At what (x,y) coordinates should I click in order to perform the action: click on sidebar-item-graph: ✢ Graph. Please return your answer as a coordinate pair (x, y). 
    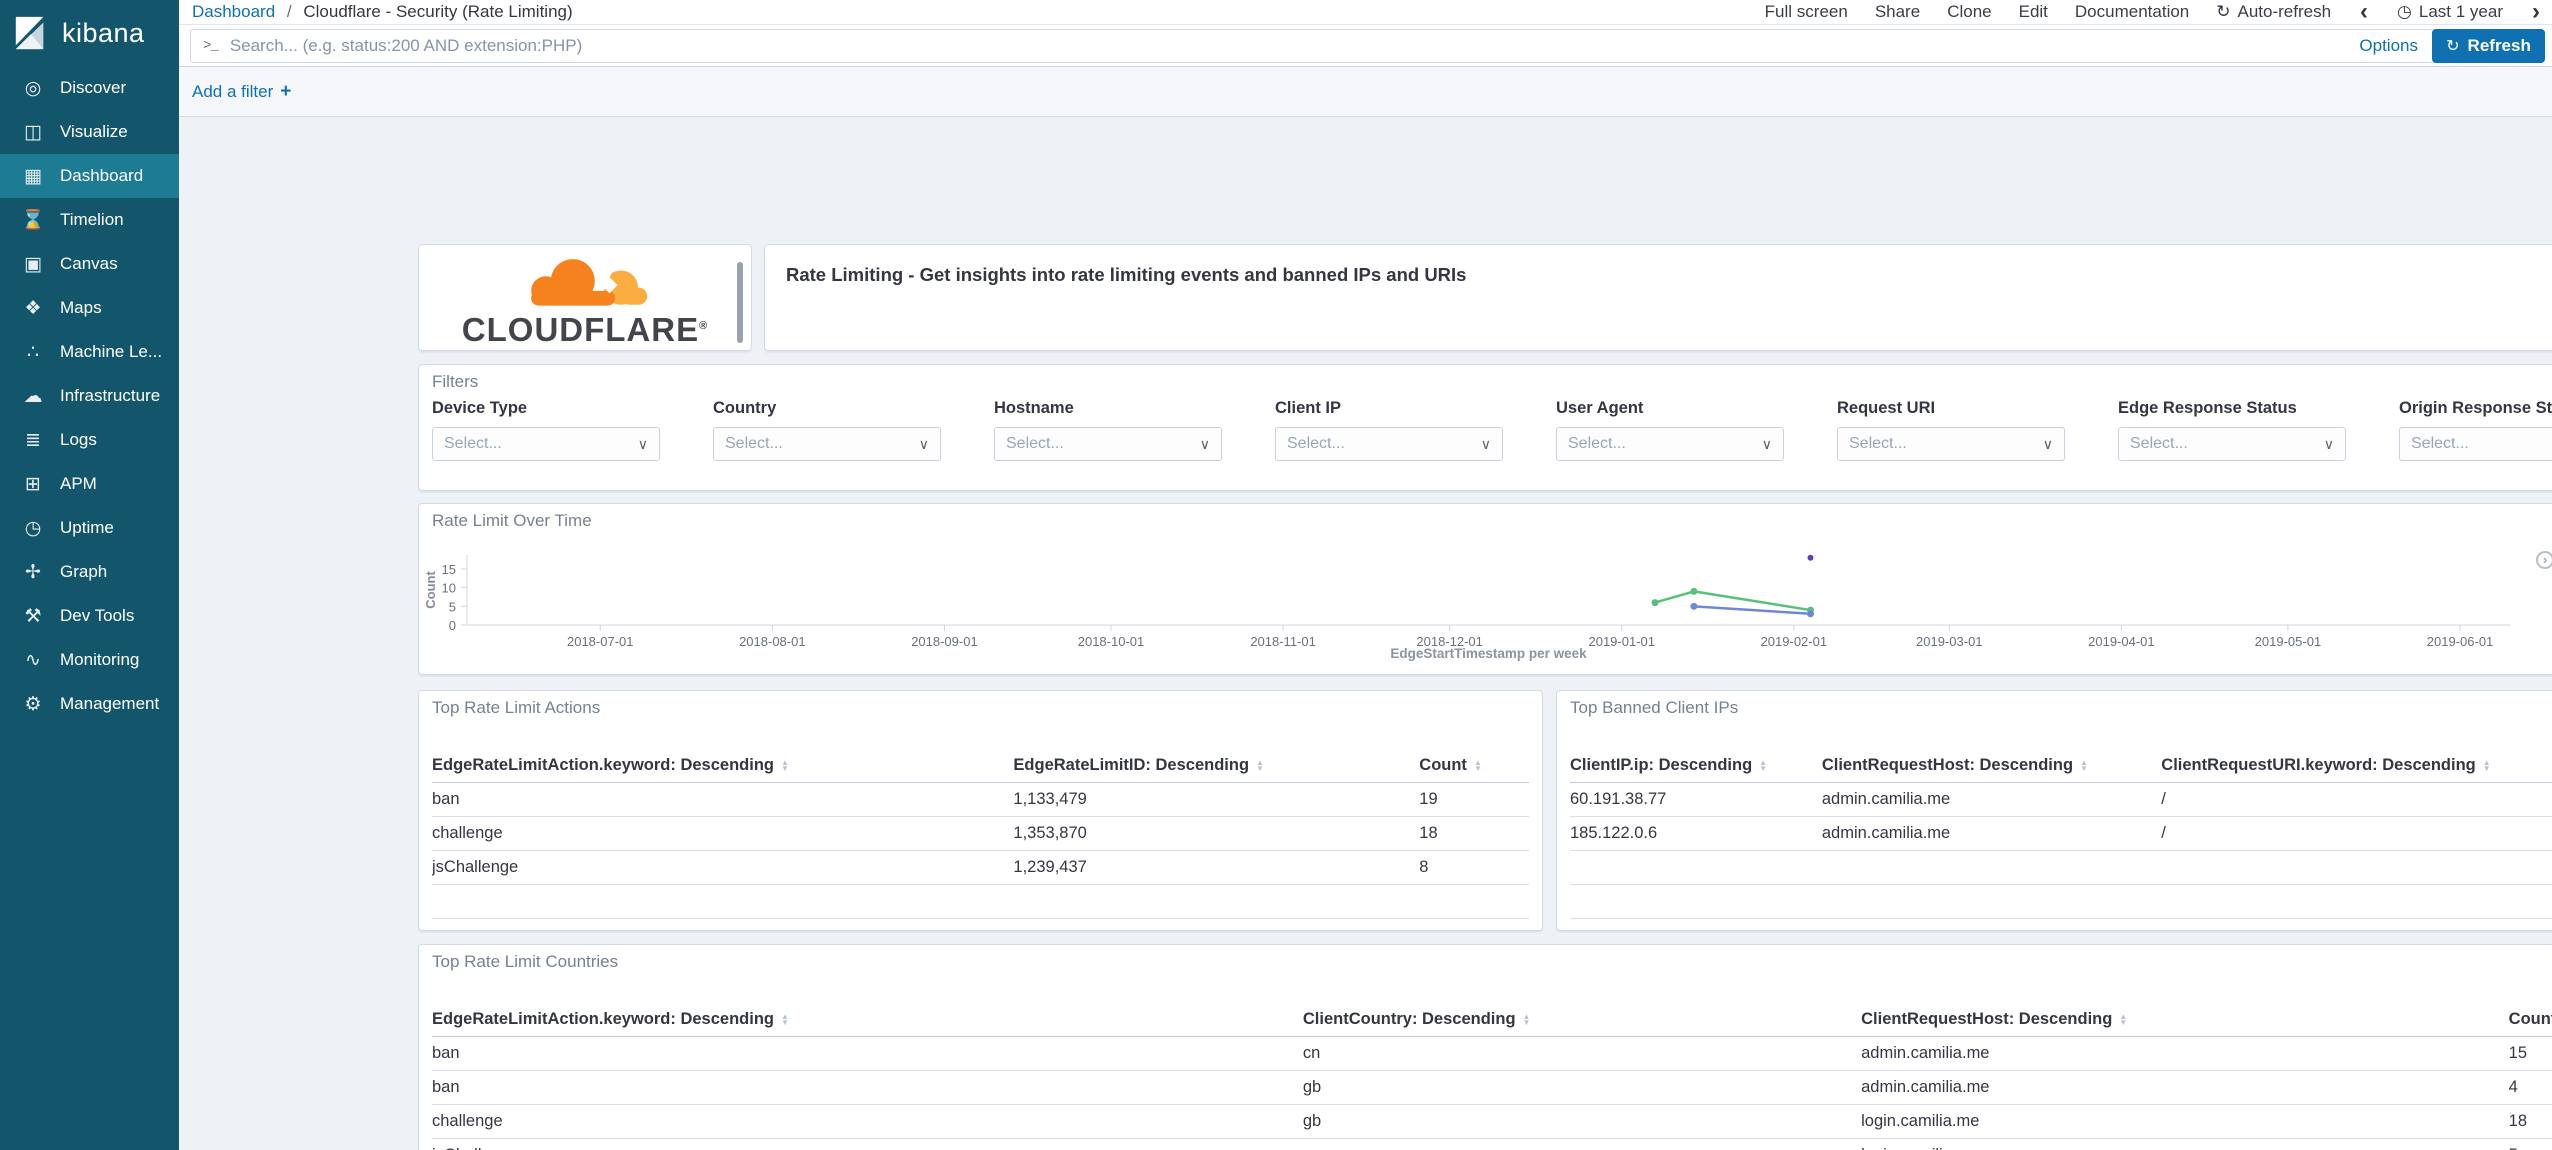
    Looking at the image, I should click on (89, 572).